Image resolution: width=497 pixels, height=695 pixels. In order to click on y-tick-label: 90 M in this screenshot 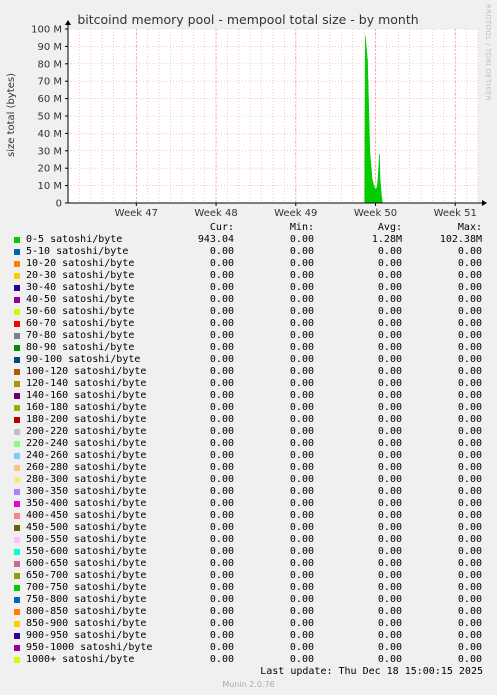, I will do `click(49, 47)`.